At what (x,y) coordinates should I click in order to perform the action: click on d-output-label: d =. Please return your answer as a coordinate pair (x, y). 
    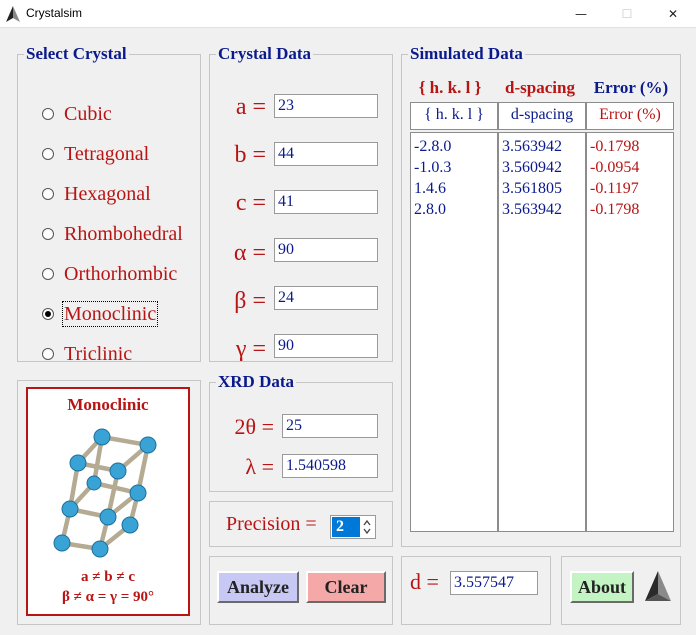
    Looking at the image, I should click on (424, 581).